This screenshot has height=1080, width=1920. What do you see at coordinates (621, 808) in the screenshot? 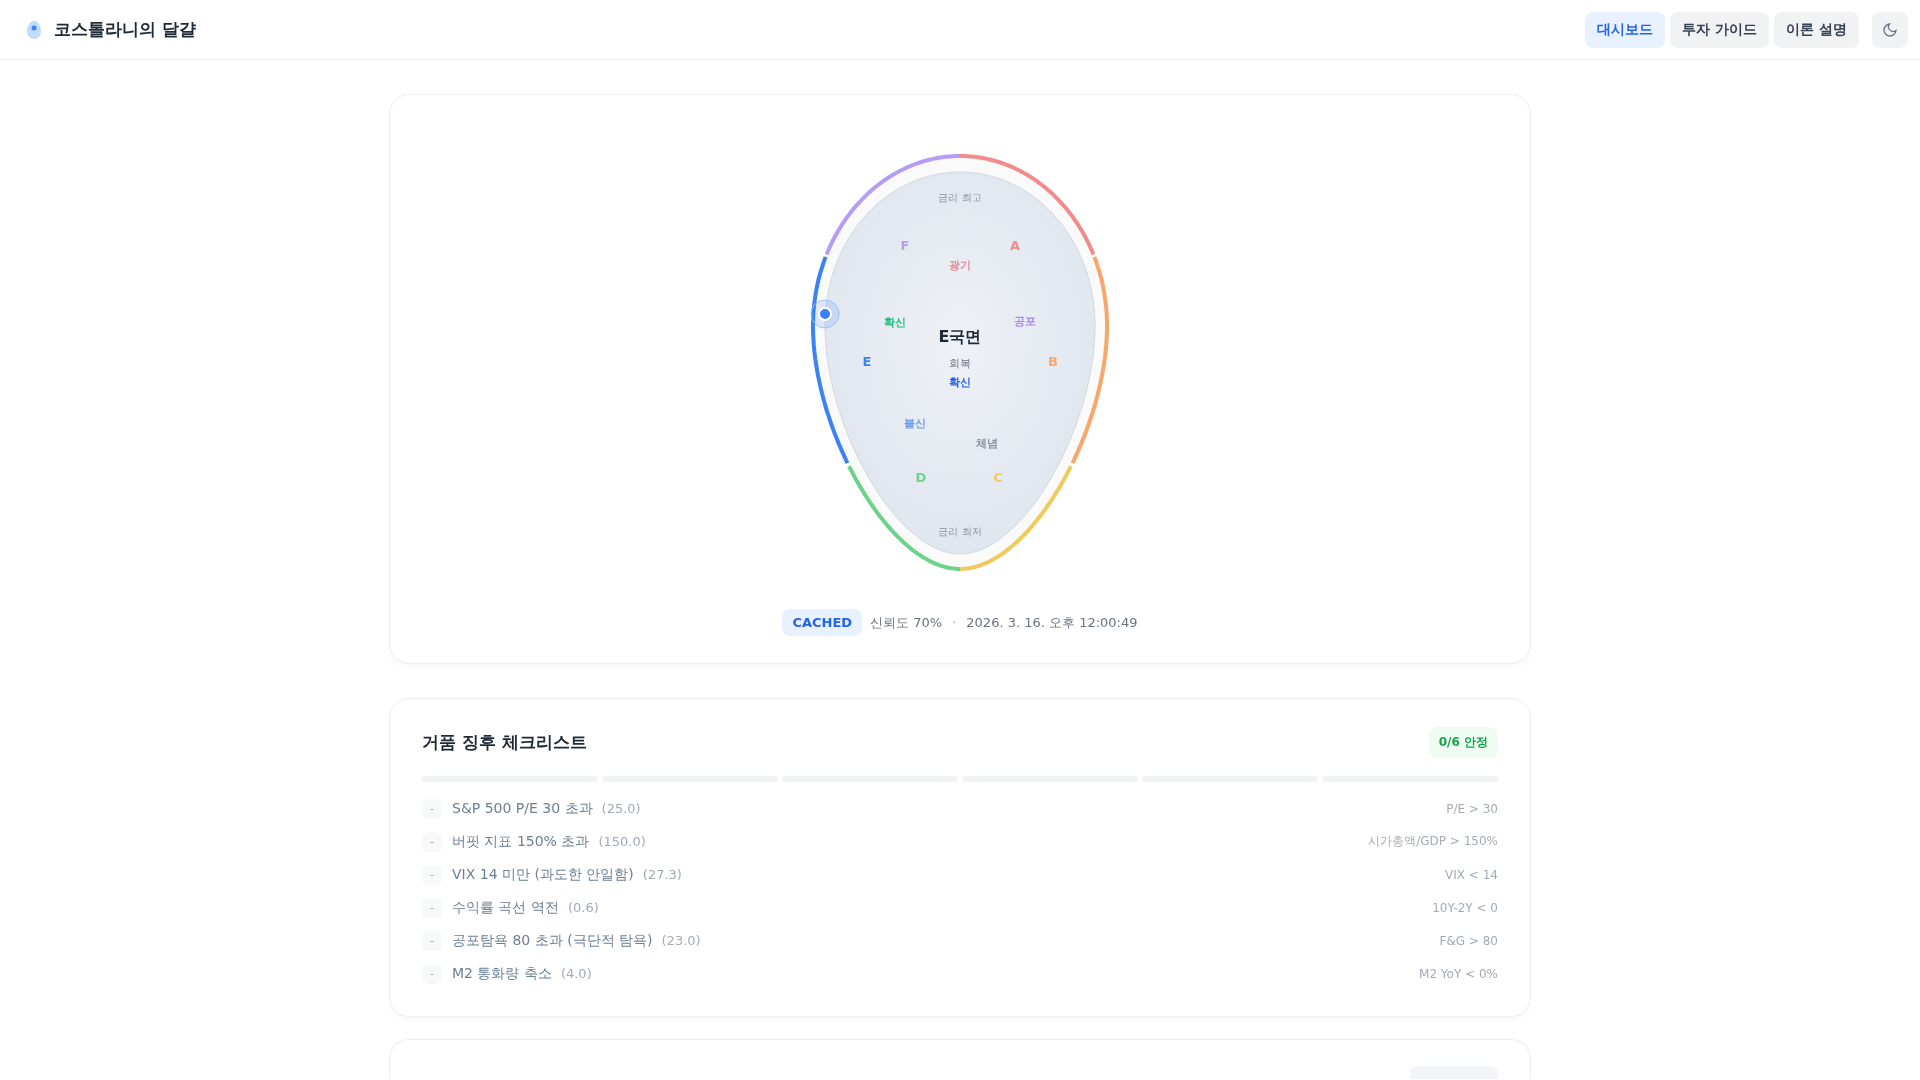
I see `criterion-value: (25.0)` at bounding box center [621, 808].